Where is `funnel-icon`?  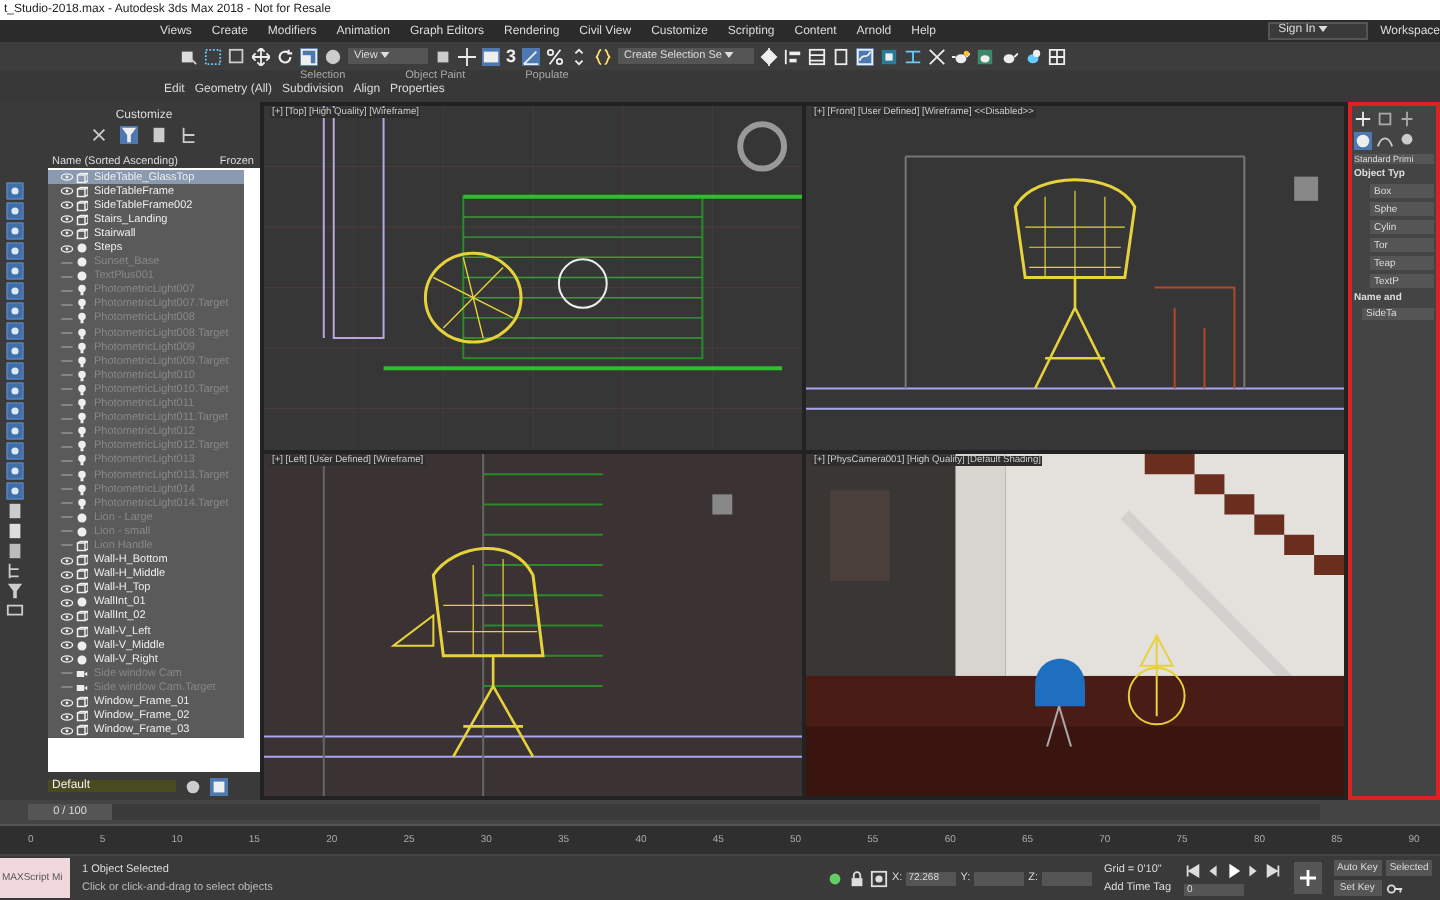 funnel-icon is located at coordinates (14, 591).